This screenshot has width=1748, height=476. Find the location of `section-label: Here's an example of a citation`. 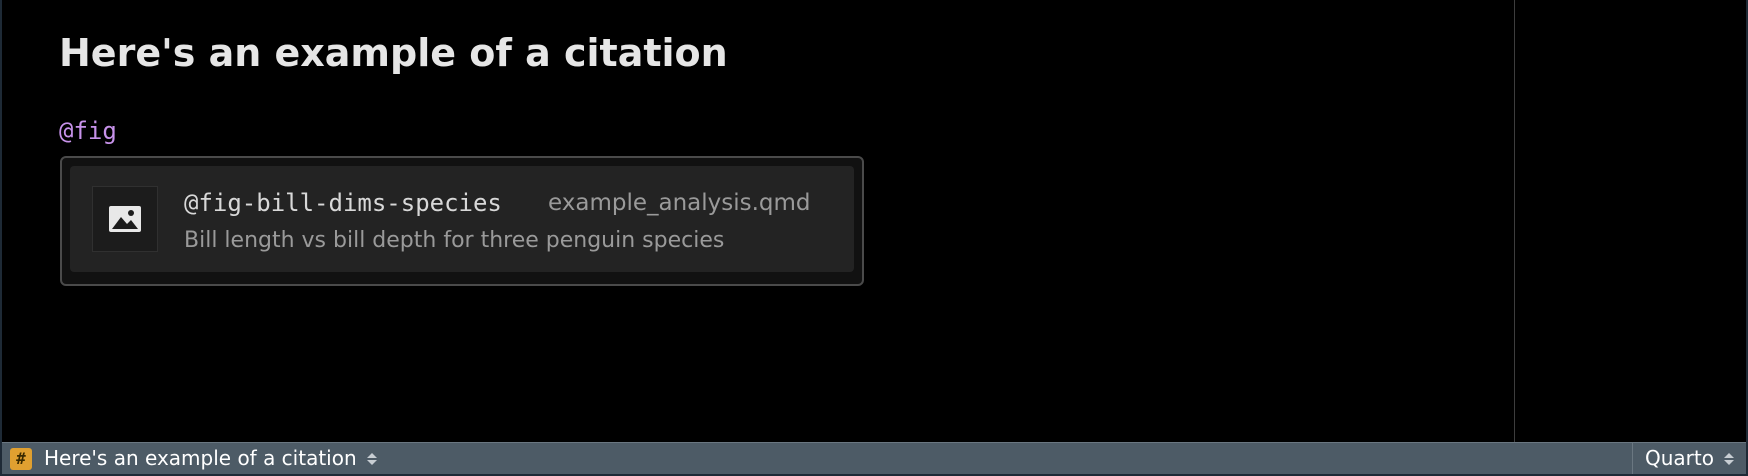

section-label: Here's an example of a citation is located at coordinates (200, 458).